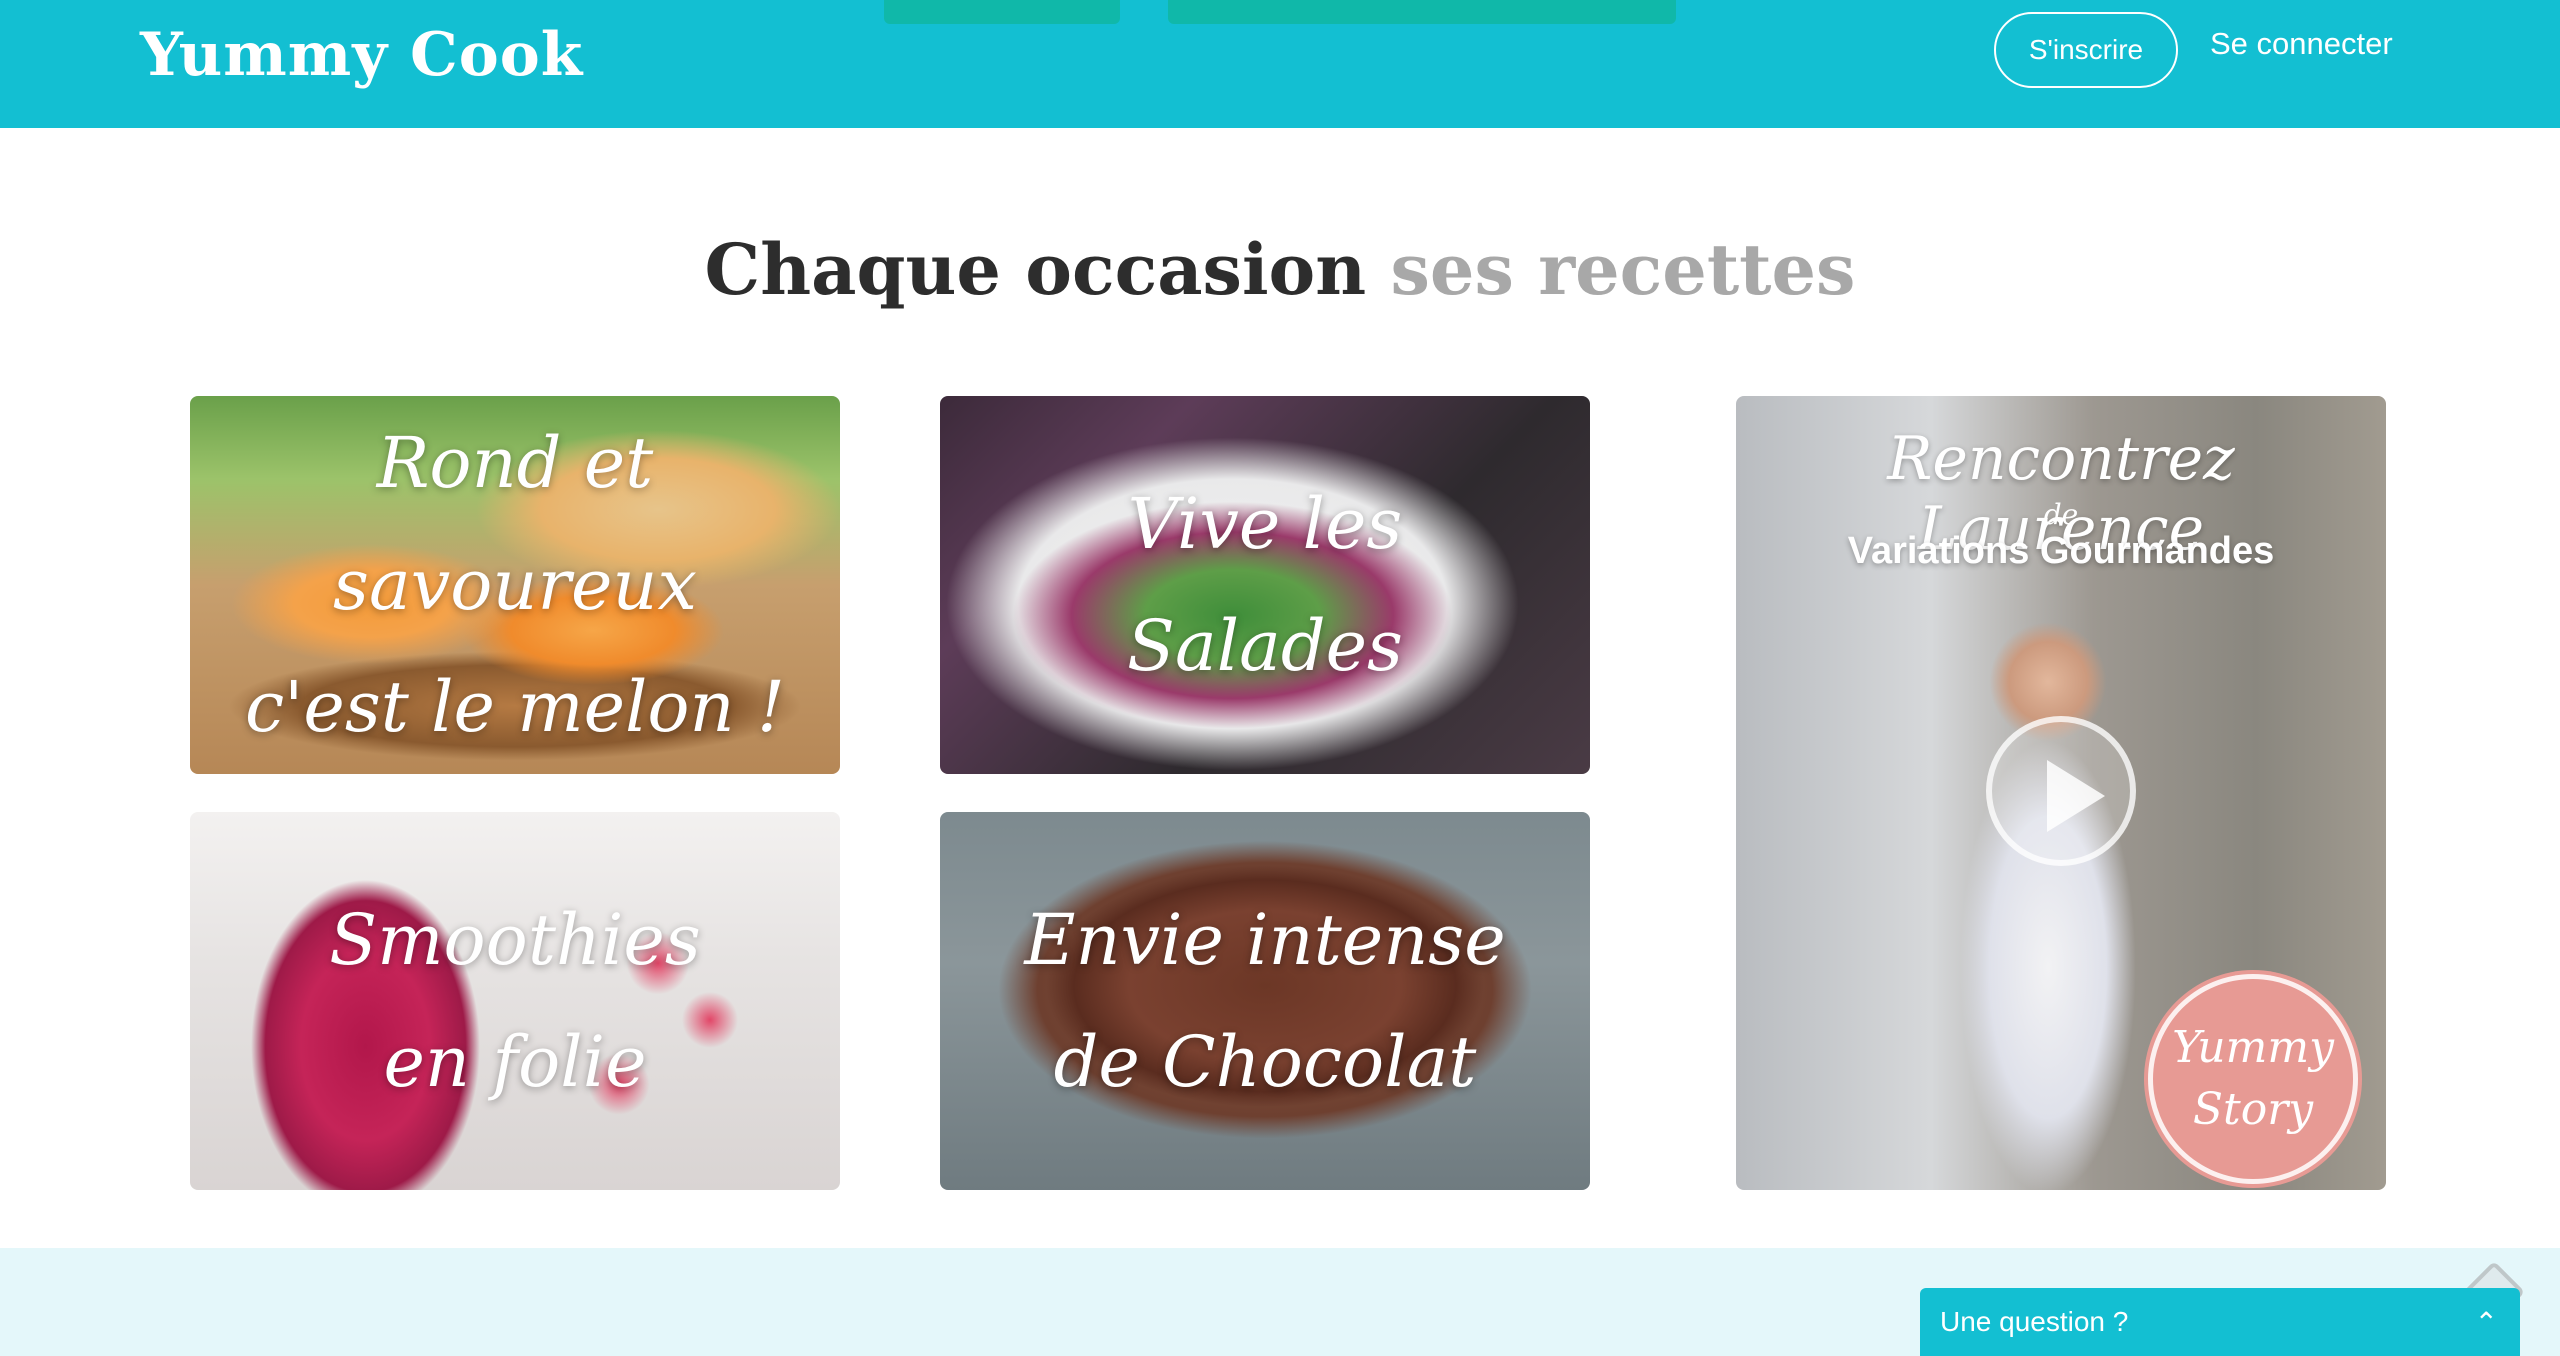  Describe the element at coordinates (515, 707) in the screenshot. I see `card-title-line2: c'est le melon !` at that location.